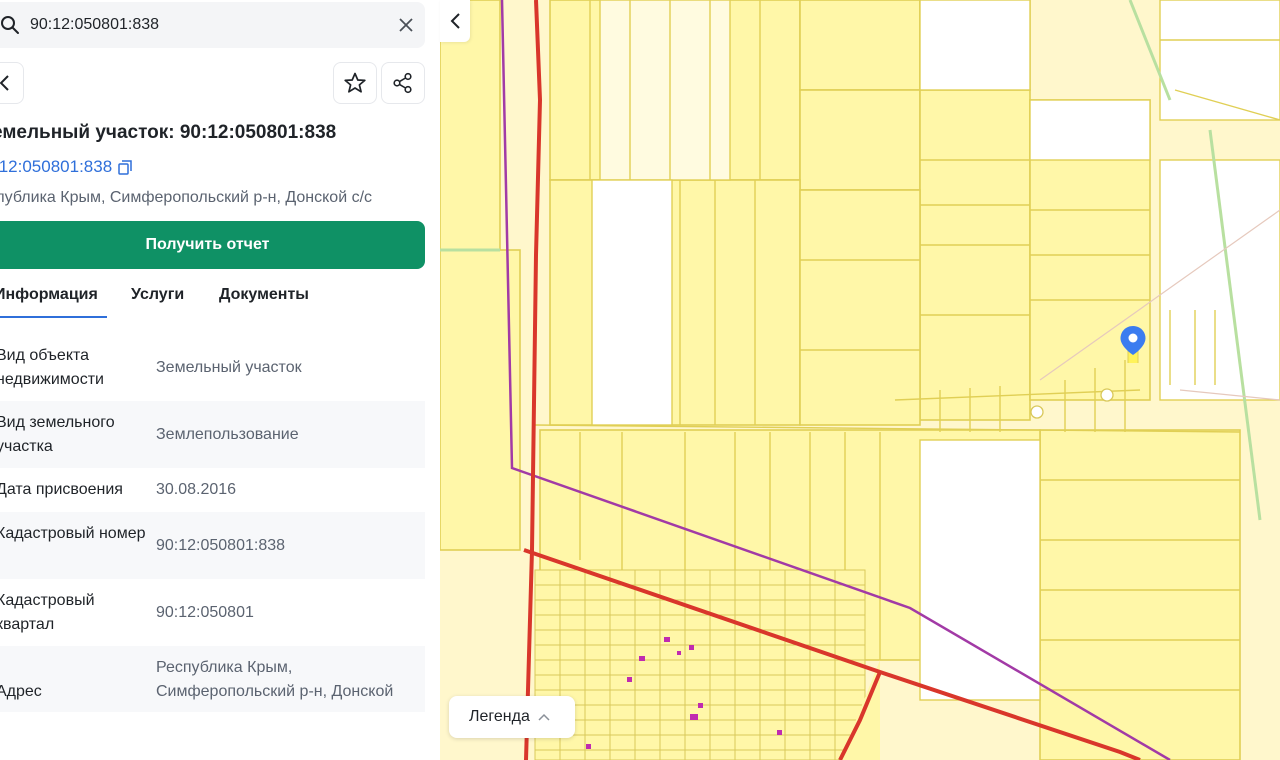 This screenshot has height=760, width=1280. What do you see at coordinates (52, 367) in the screenshot?
I see `info-key: Вид объекта недвижимости` at bounding box center [52, 367].